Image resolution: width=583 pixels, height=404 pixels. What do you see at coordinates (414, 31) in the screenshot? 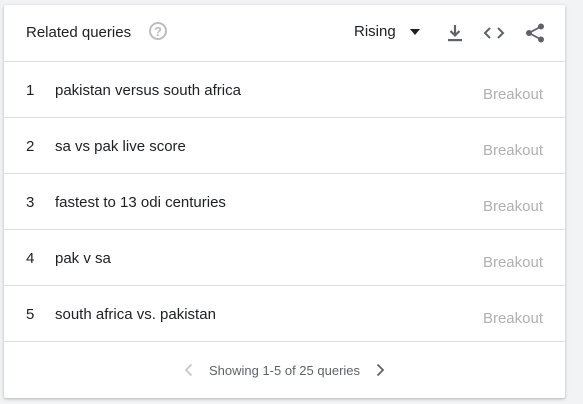
I see `dropdown-caret-icon` at bounding box center [414, 31].